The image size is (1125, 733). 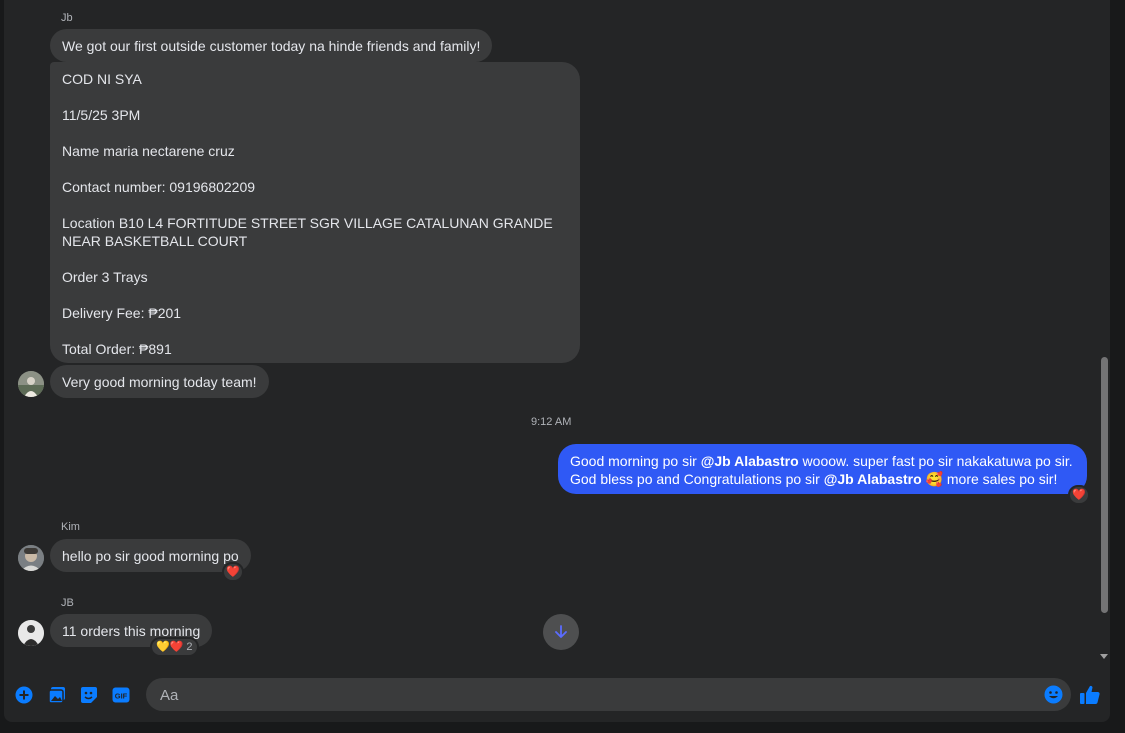 What do you see at coordinates (159, 381) in the screenshot?
I see `message-bubble: Very good morning today team!` at bounding box center [159, 381].